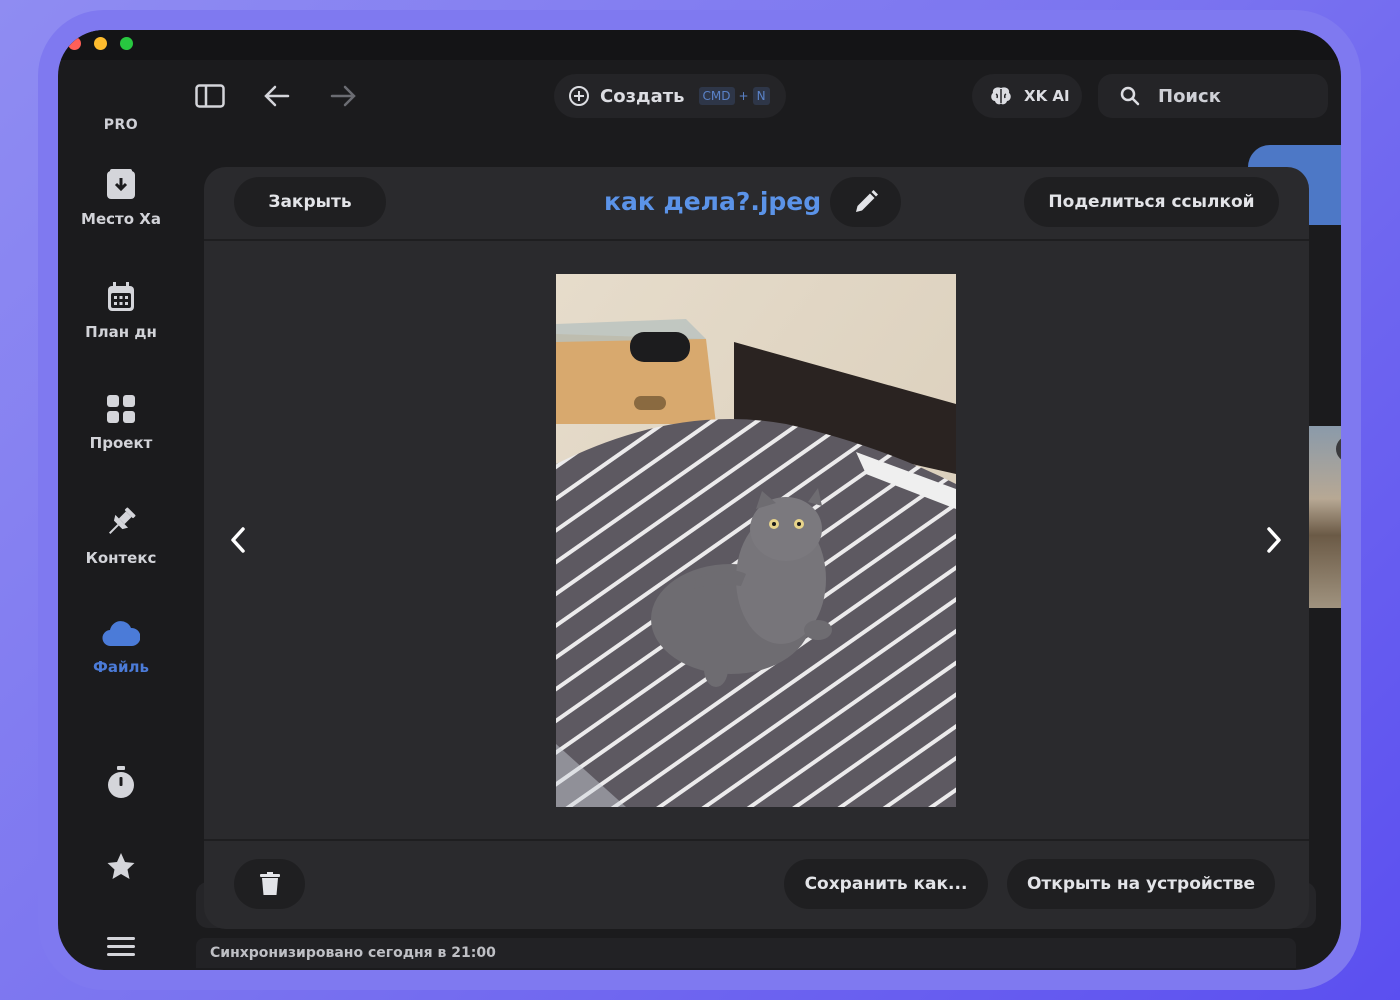 This screenshot has width=1400, height=1000. I want to click on plus-circle-icon, so click(579, 96).